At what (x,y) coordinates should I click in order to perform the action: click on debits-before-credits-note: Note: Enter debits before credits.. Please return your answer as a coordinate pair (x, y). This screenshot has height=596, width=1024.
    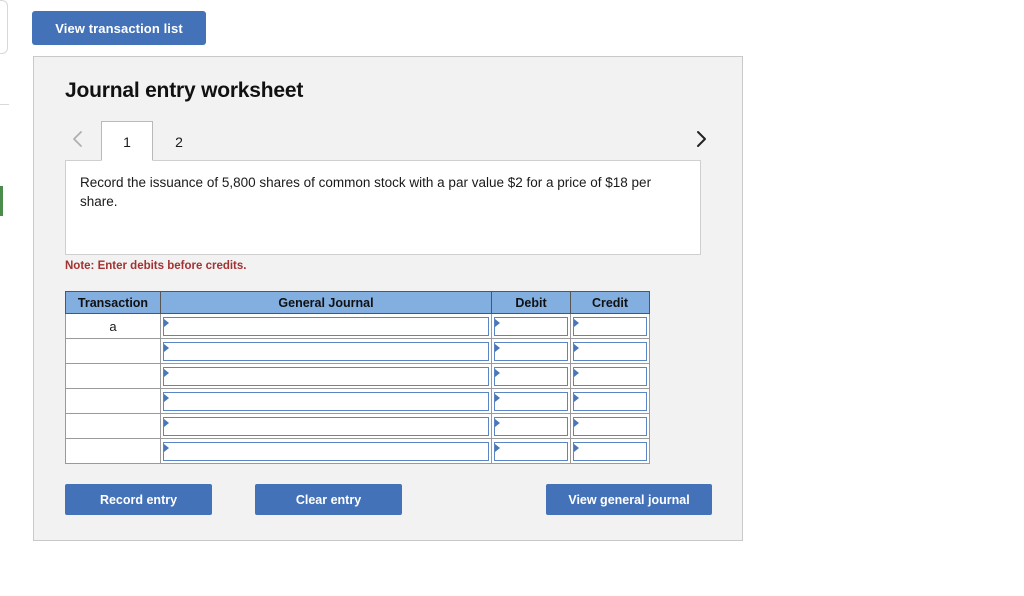
    Looking at the image, I should click on (156, 266).